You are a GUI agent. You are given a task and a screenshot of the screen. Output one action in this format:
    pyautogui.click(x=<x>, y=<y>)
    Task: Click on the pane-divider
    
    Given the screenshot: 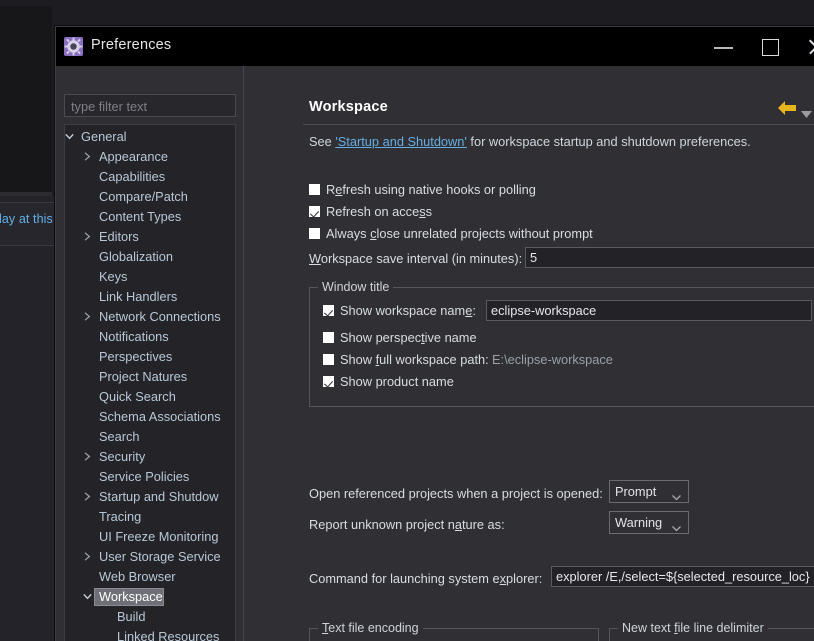 What is the action you would take?
    pyautogui.click(x=243, y=353)
    